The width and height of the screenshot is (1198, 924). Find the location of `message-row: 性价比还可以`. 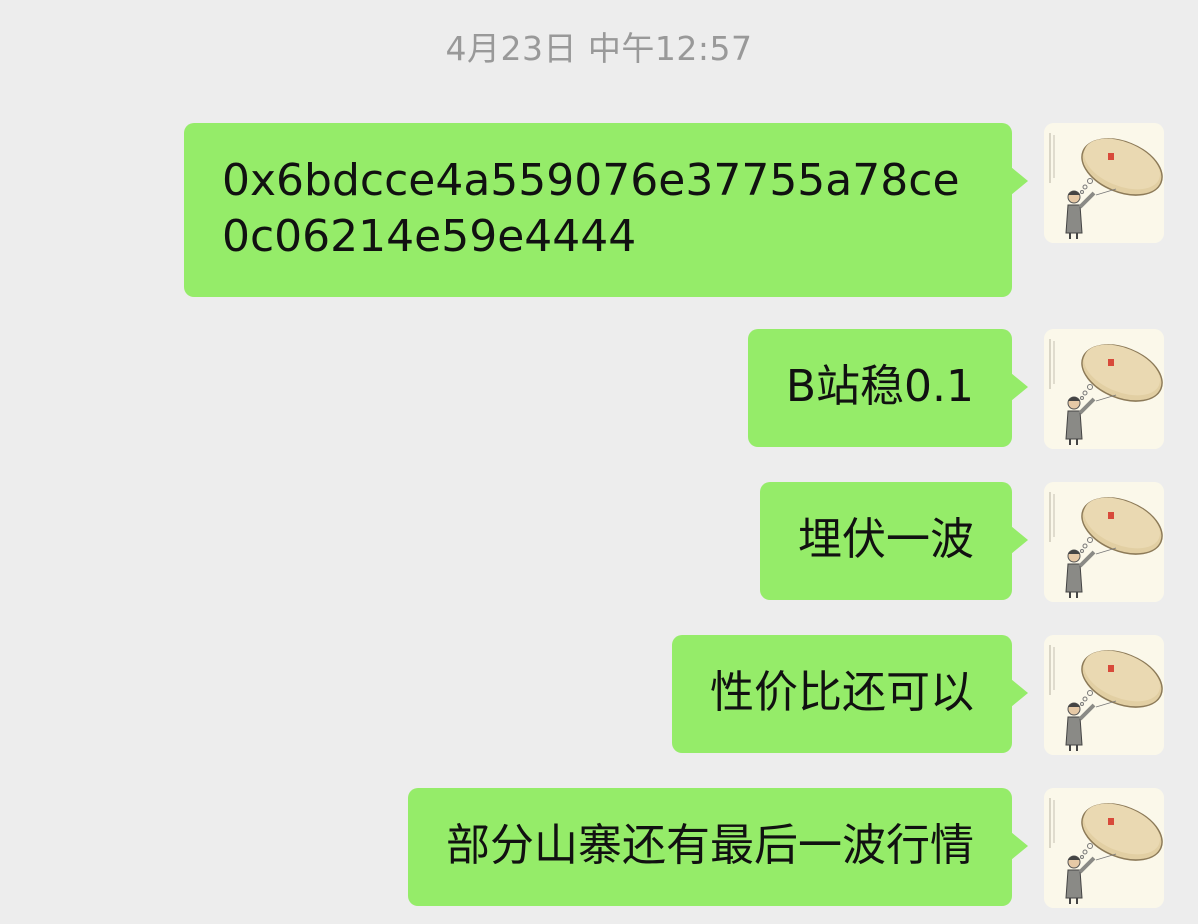

message-row: 性价比还可以 is located at coordinates (918, 695).